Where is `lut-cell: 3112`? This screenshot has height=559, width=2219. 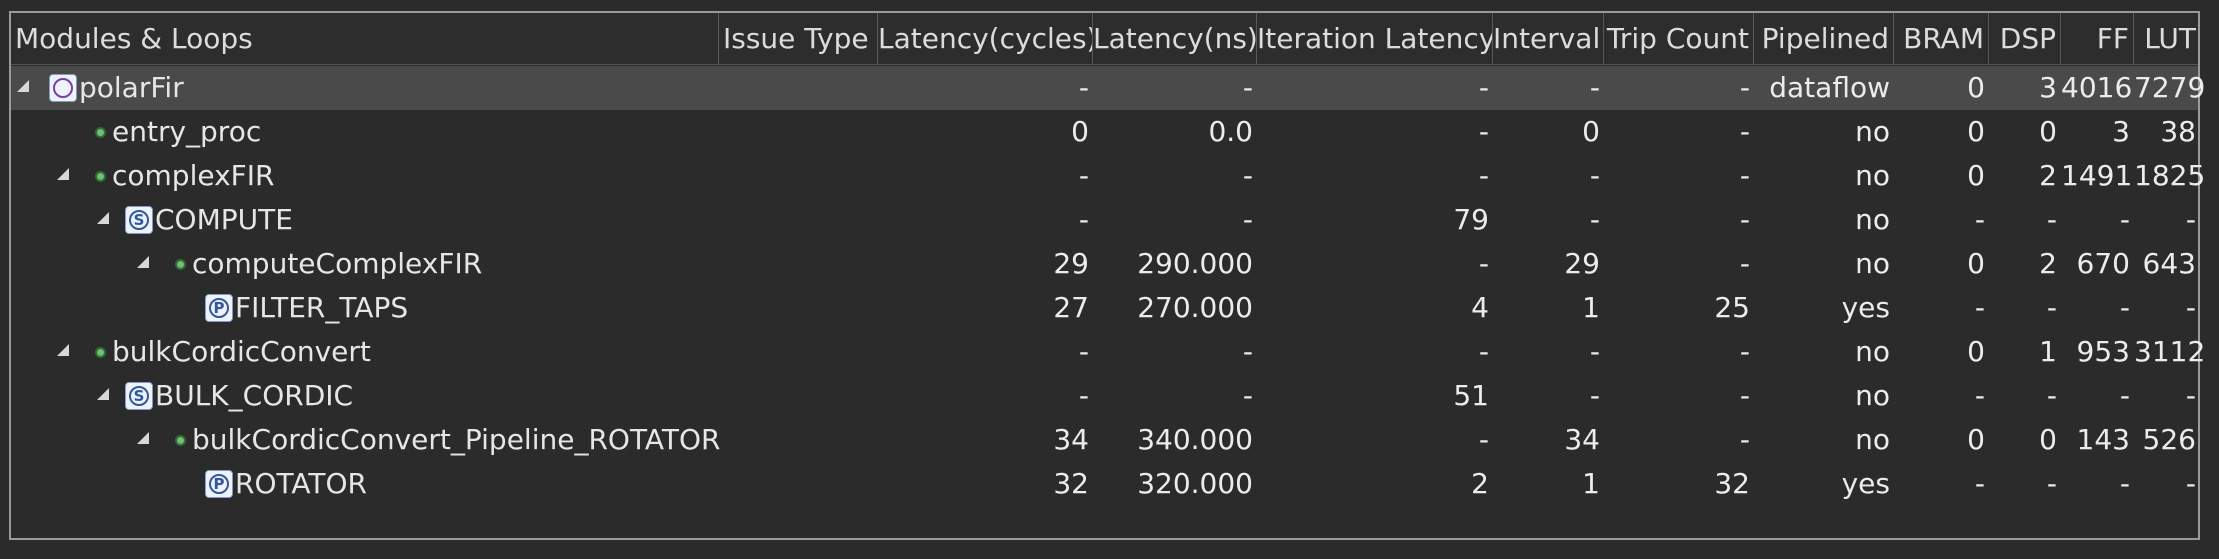
lut-cell: 3112 is located at coordinates (2170, 351).